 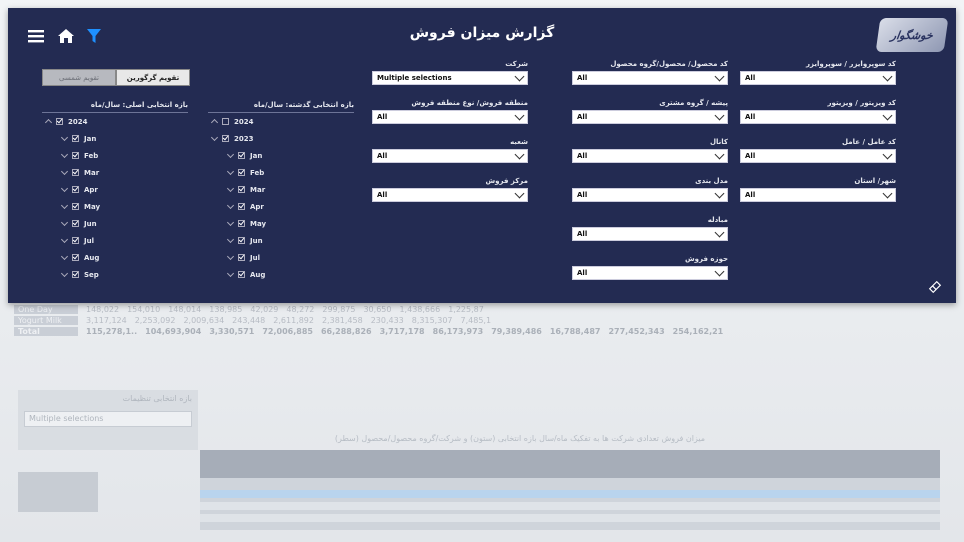 I want to click on company-dropdown: Multiple selections, so click(x=450, y=78).